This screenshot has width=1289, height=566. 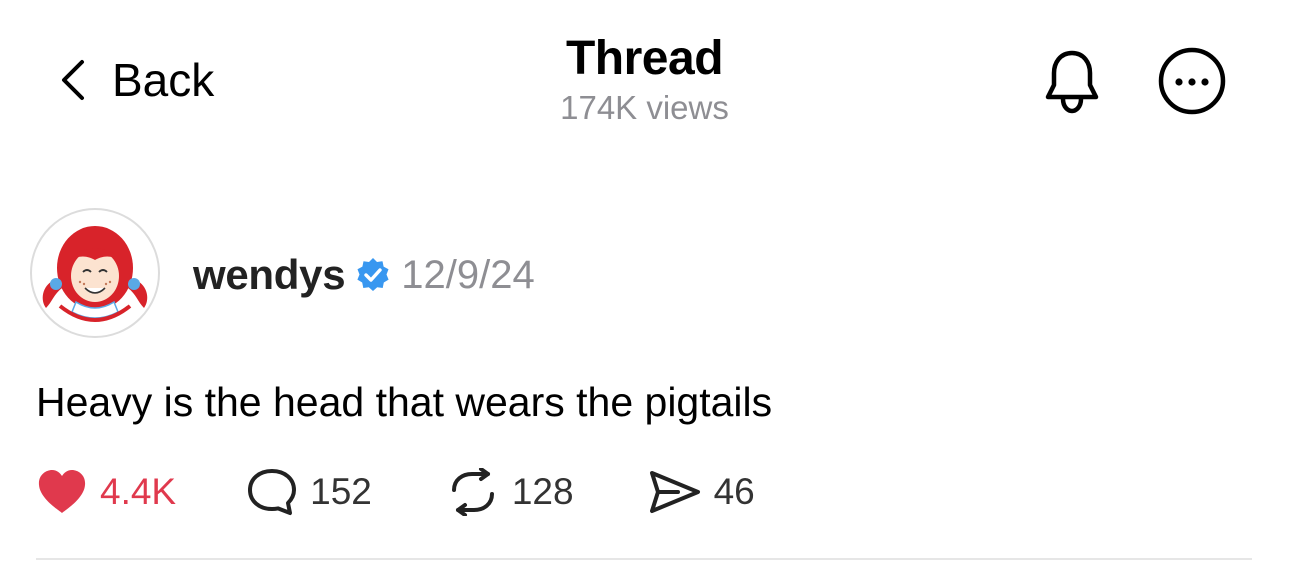 I want to click on heart-icon, so click(x=62, y=492).